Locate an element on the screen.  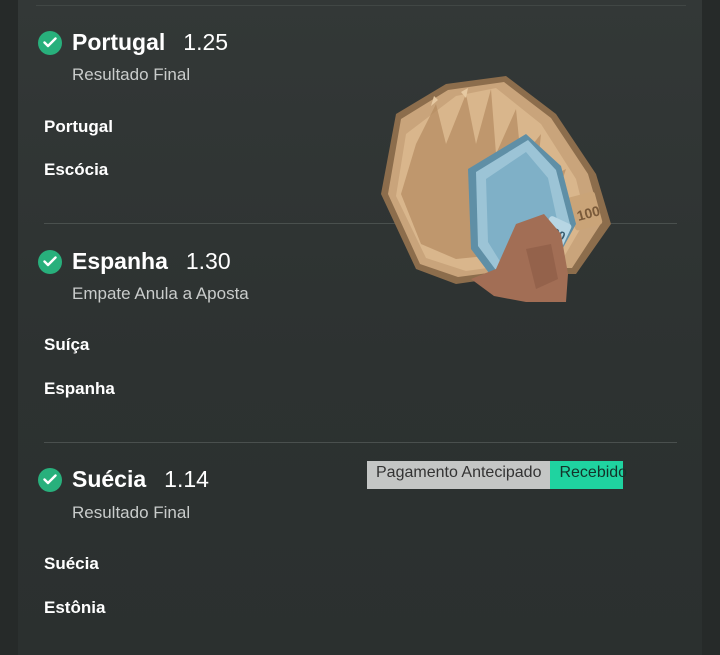
selection-odd: 1.25 is located at coordinates (206, 42).